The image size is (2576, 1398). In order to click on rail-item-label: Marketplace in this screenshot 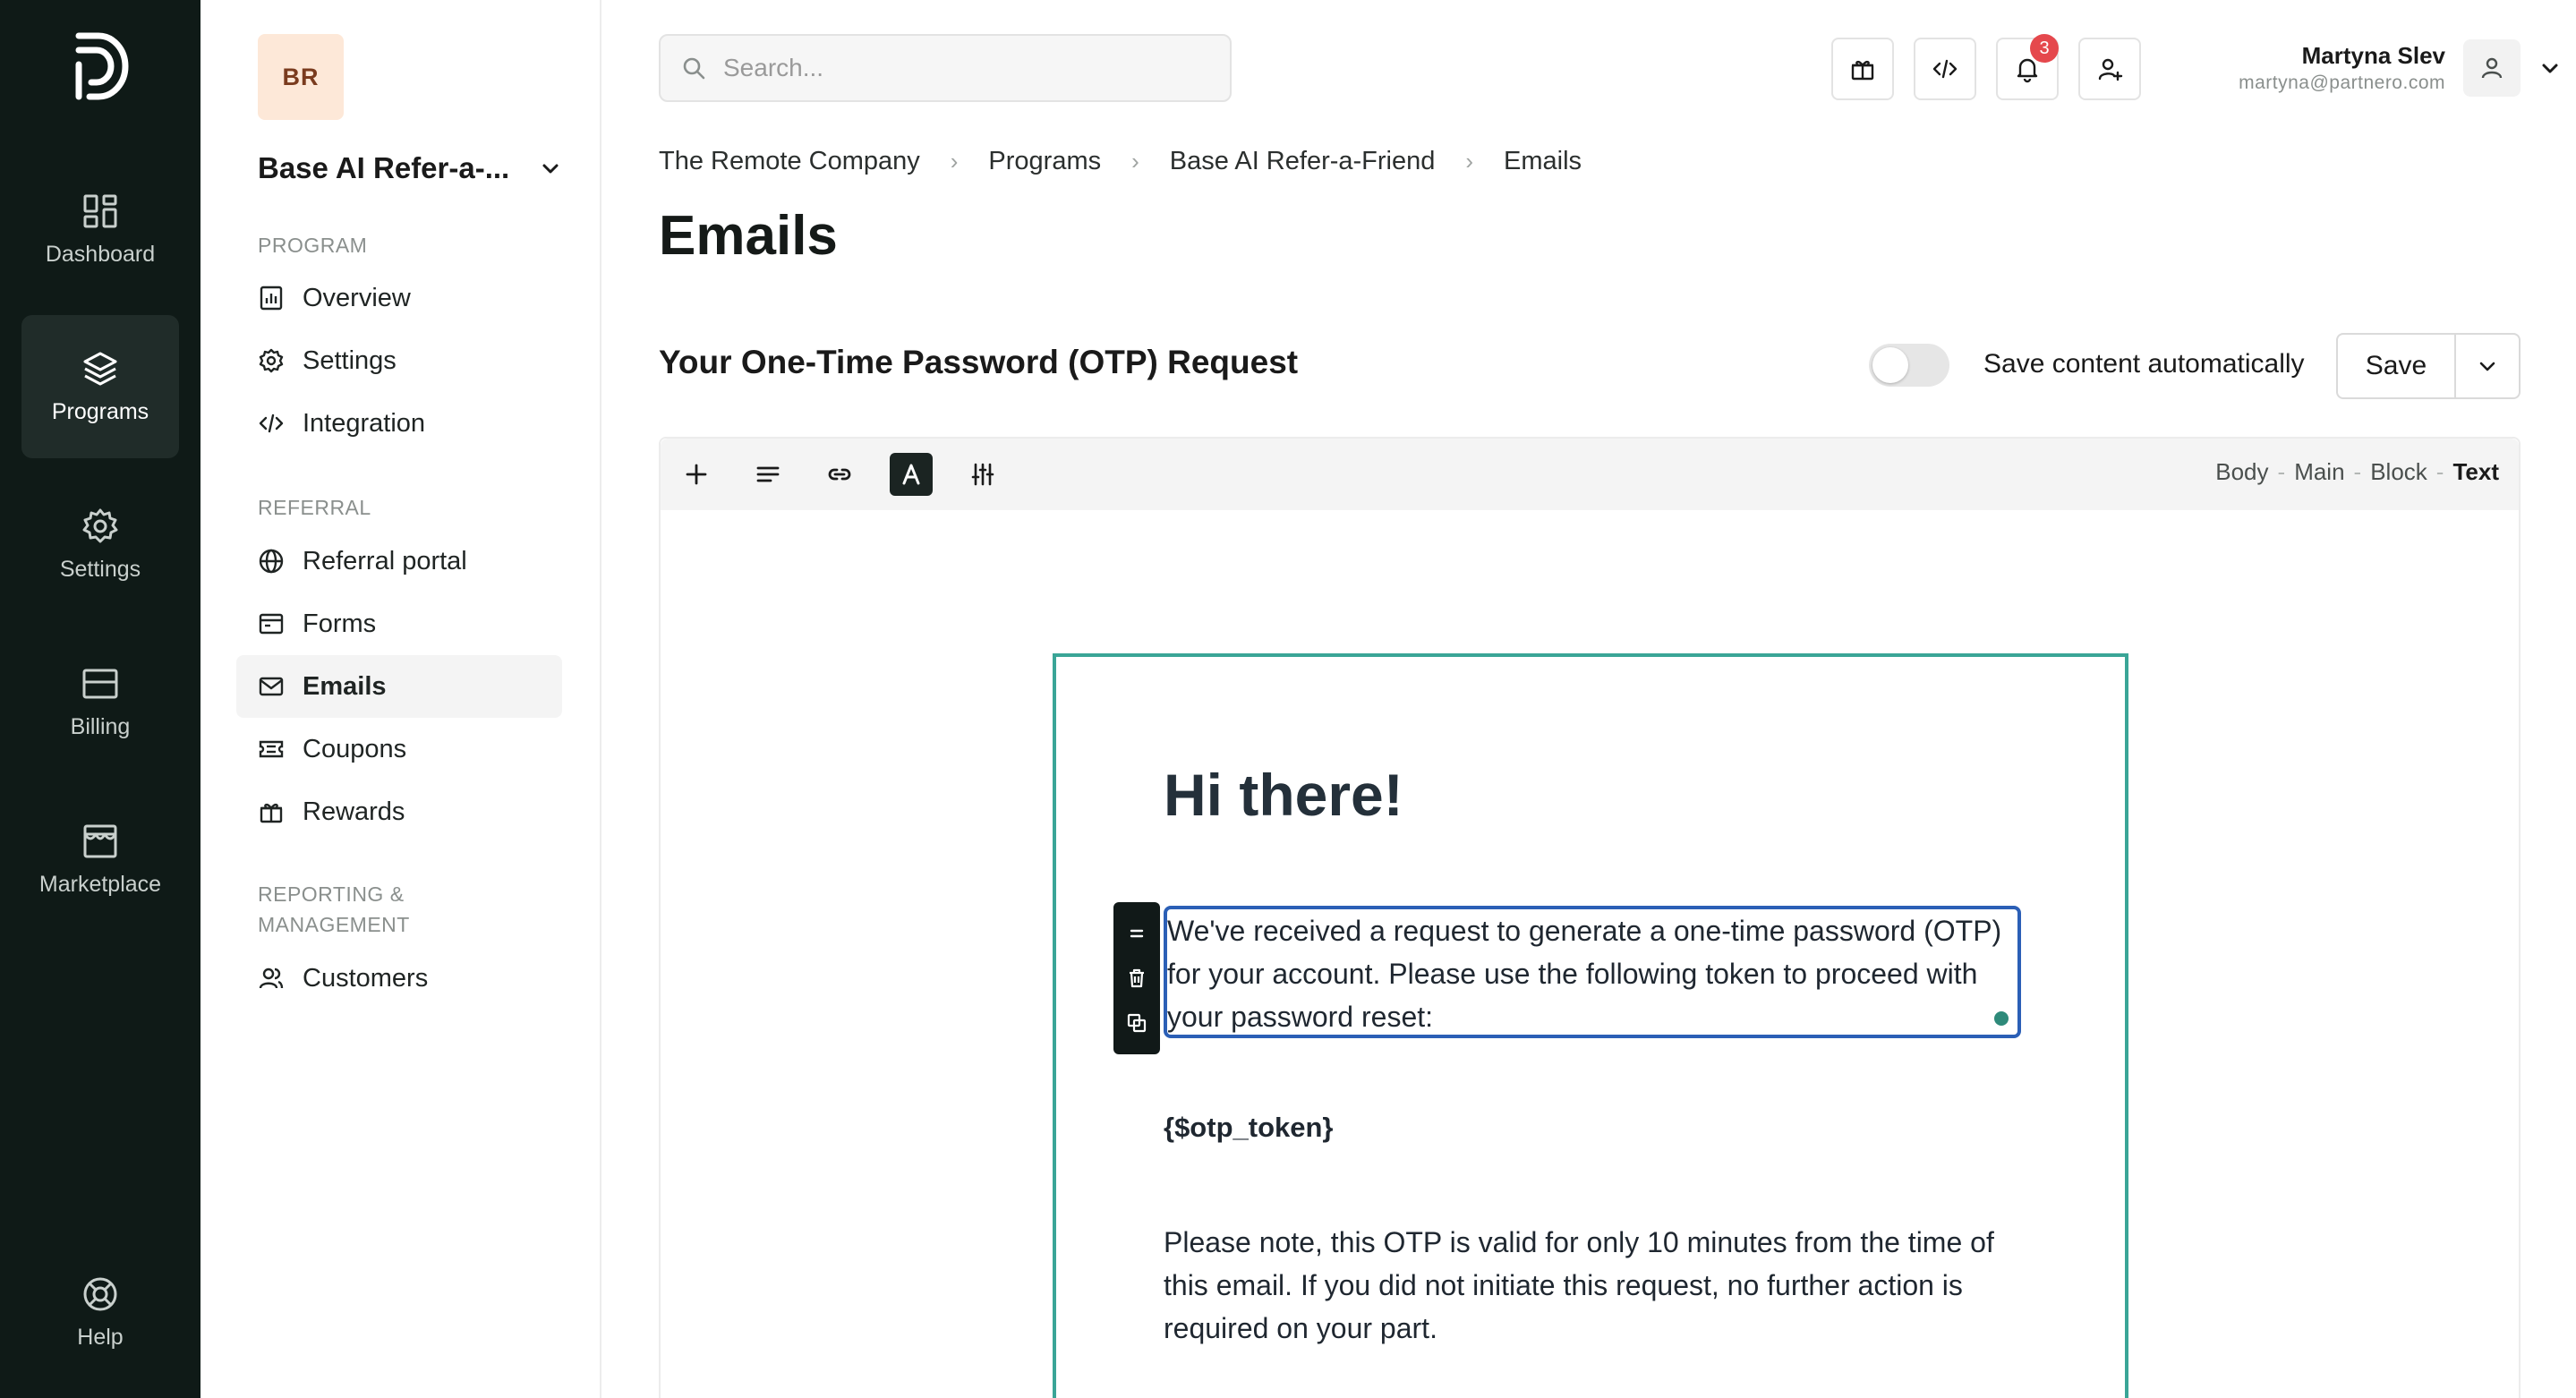, I will do `click(100, 884)`.